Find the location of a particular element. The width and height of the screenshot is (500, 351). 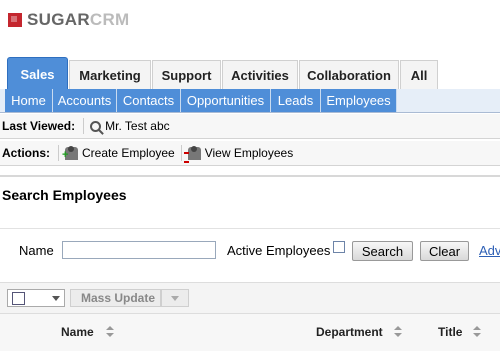

select-all-checkbox is located at coordinates (18, 298).